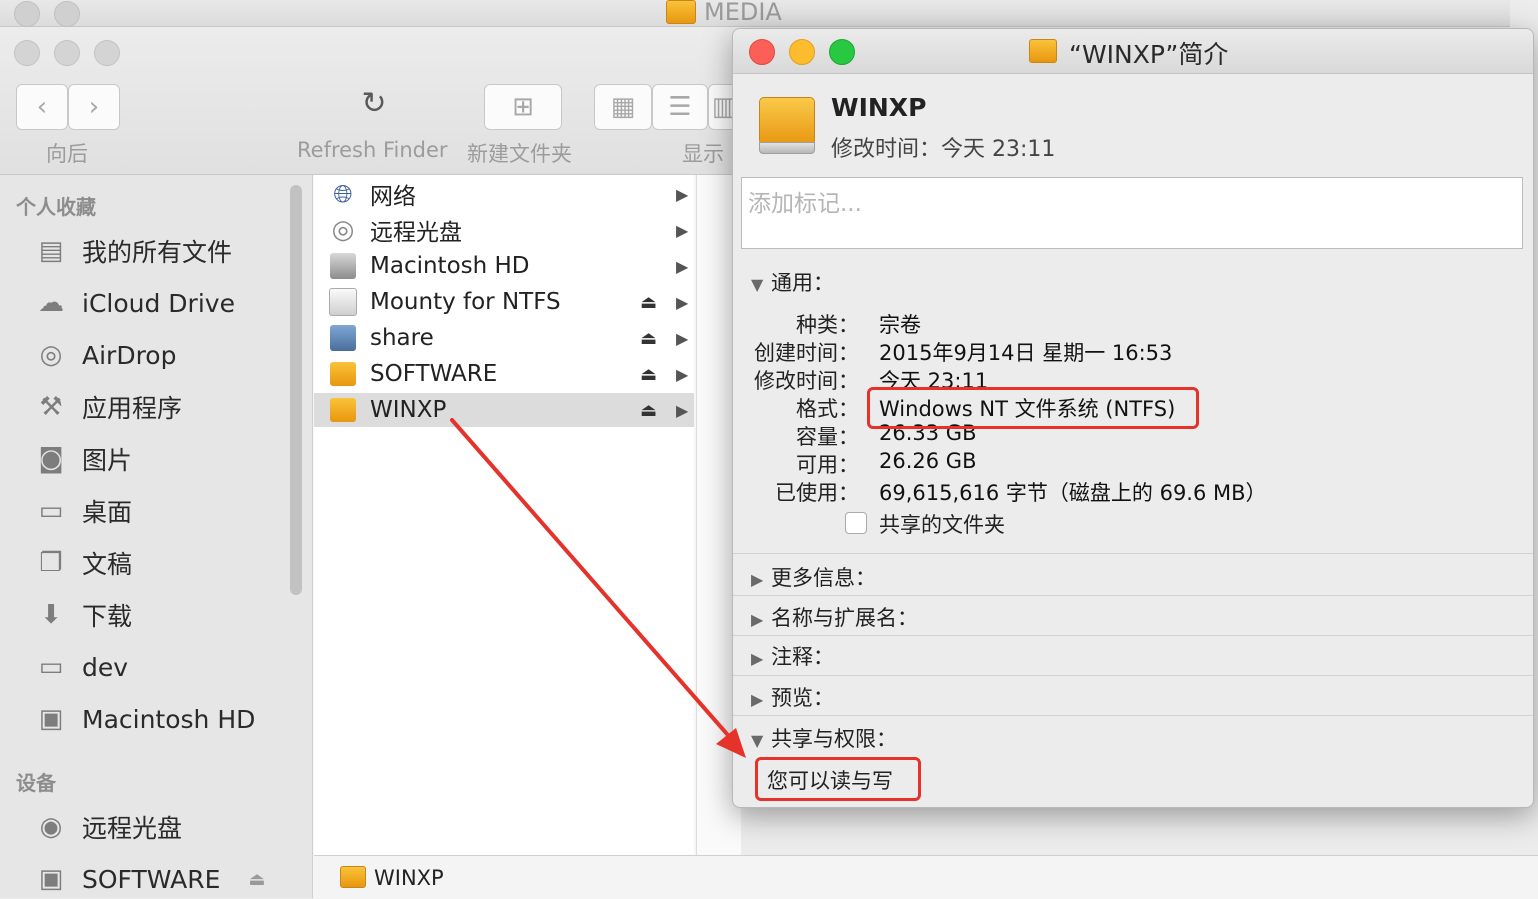 Image resolution: width=1538 pixels, height=899 pixels. I want to click on finder-toolbar: ‹ › 向后 ↻ Refresh Finder ⊞ 新建文件夹 ▦ ☰ ▥ 显示, so click(370, 101).